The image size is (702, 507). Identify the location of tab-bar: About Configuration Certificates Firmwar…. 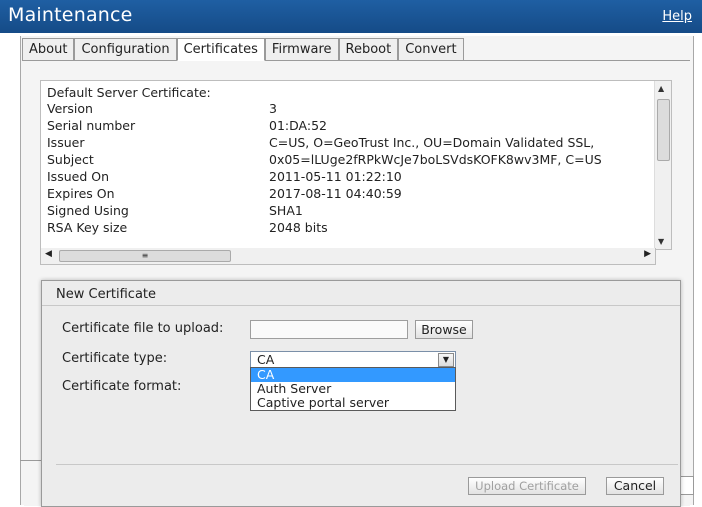
(243, 49).